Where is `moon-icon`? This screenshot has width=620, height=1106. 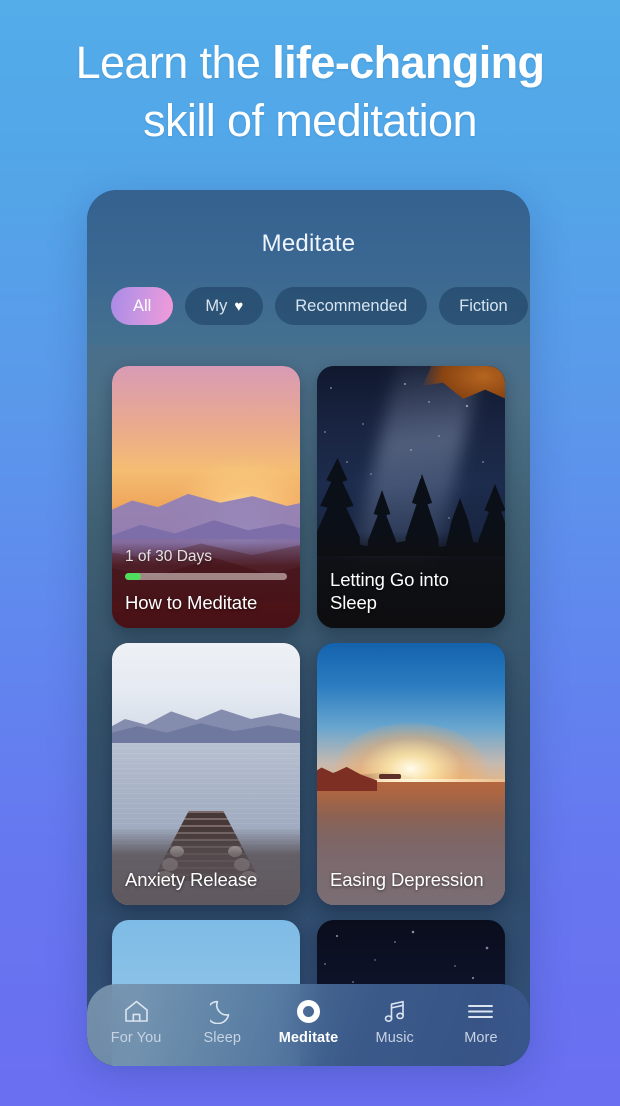 moon-icon is located at coordinates (222, 1011).